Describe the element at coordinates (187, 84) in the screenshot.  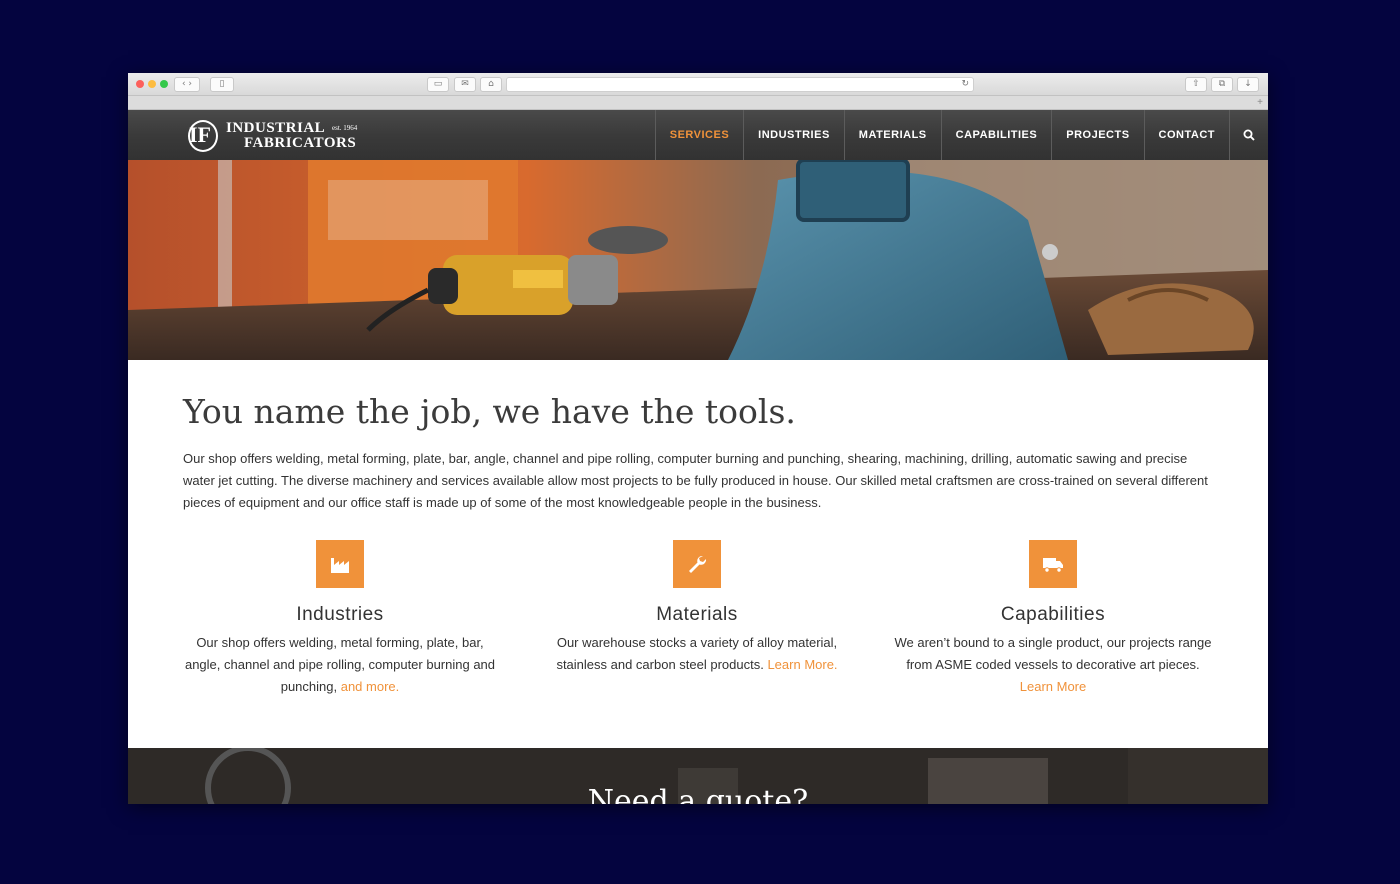
I see `back-forward-buttons: ‹ ›` at that location.